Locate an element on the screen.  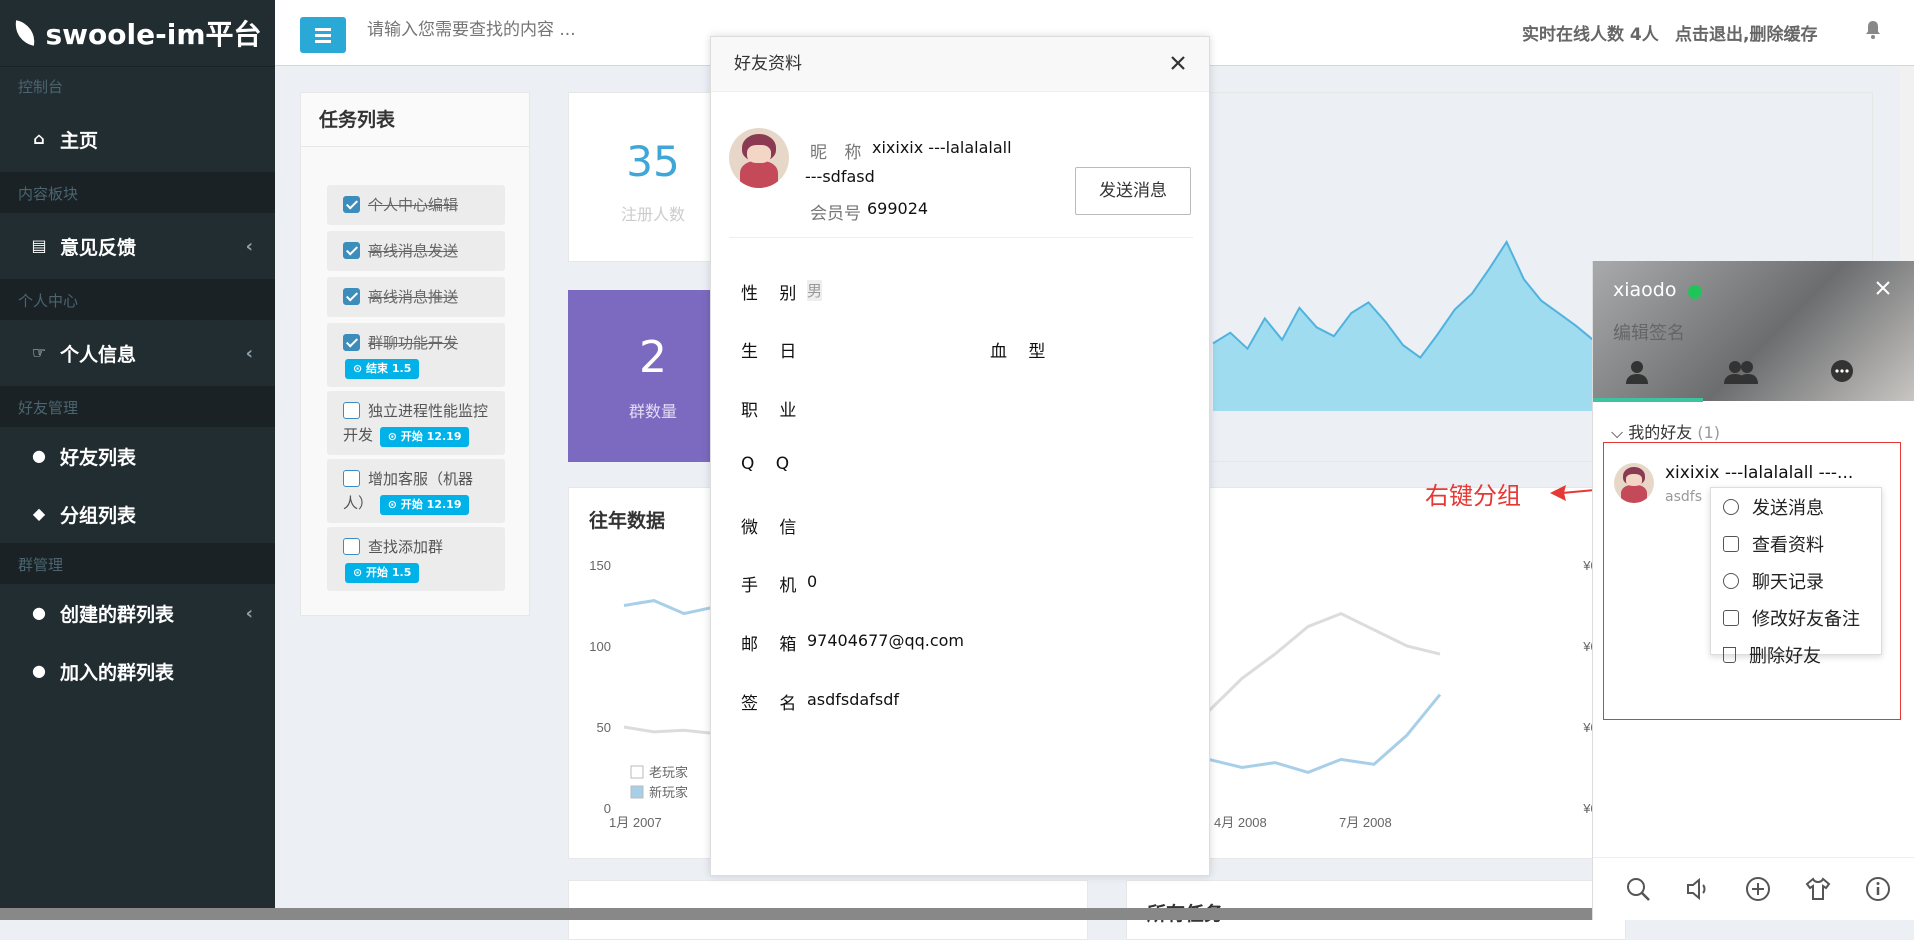
sidebar-item-label: 加入的群列表 is located at coordinates (117, 672).